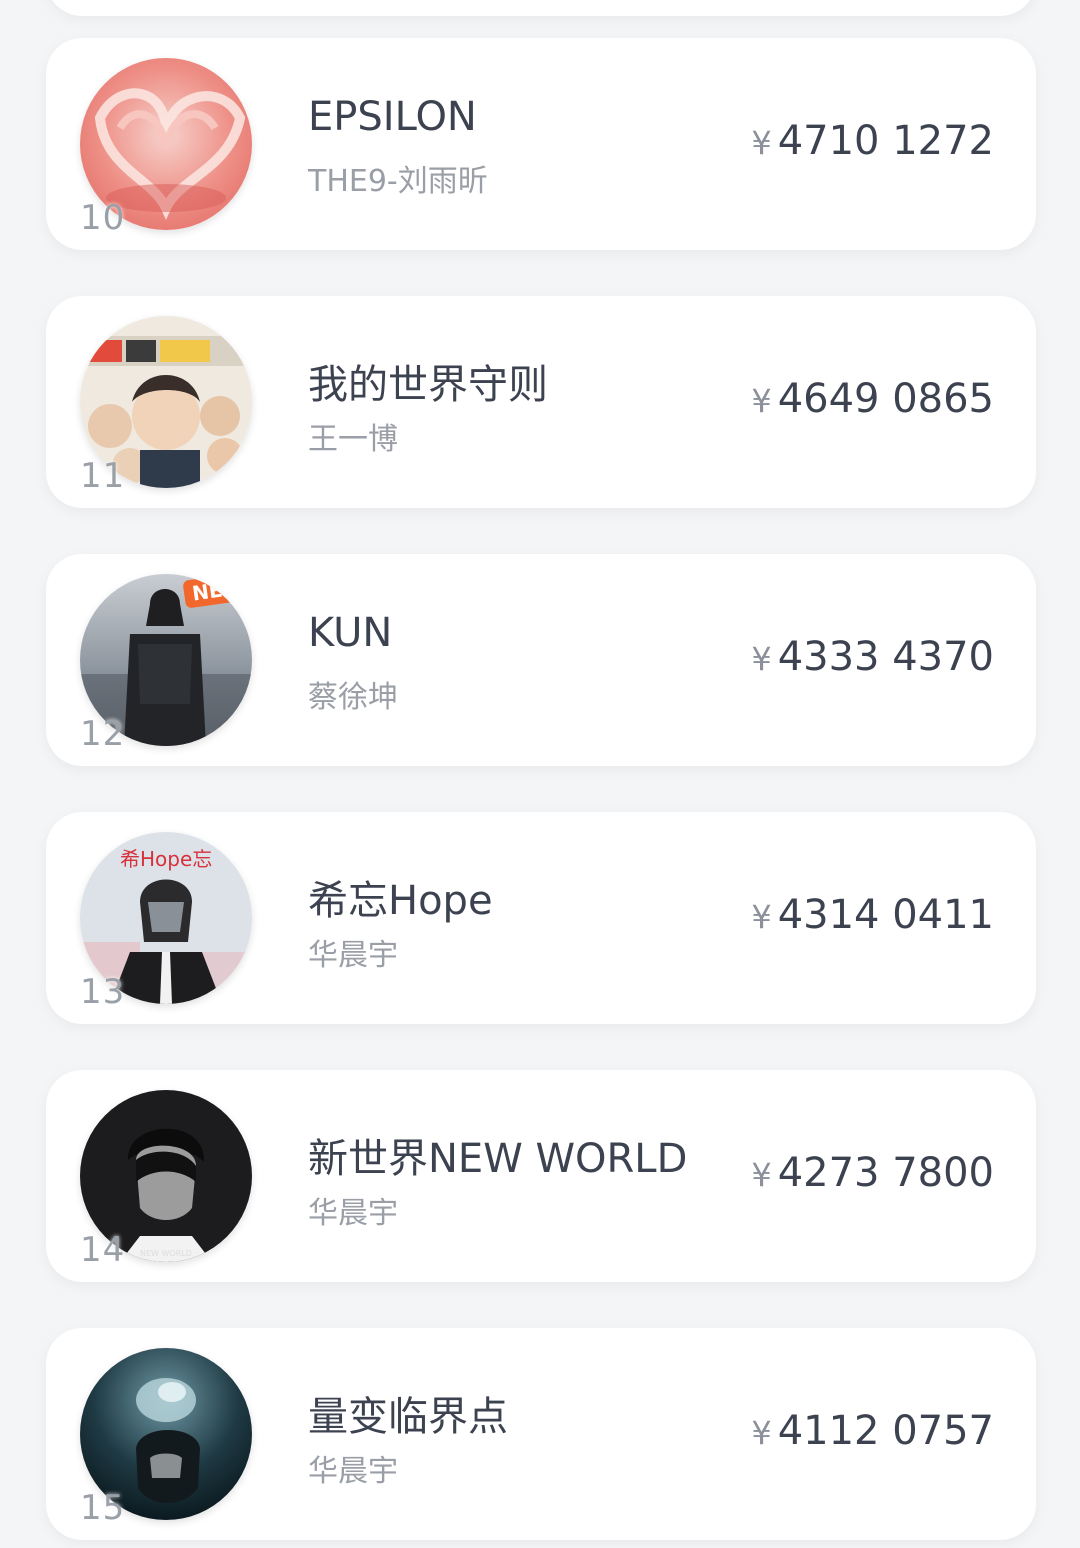 The height and width of the screenshot is (1548, 1080). I want to click on sales-amount: ¥4112 0757, so click(872, 1431).